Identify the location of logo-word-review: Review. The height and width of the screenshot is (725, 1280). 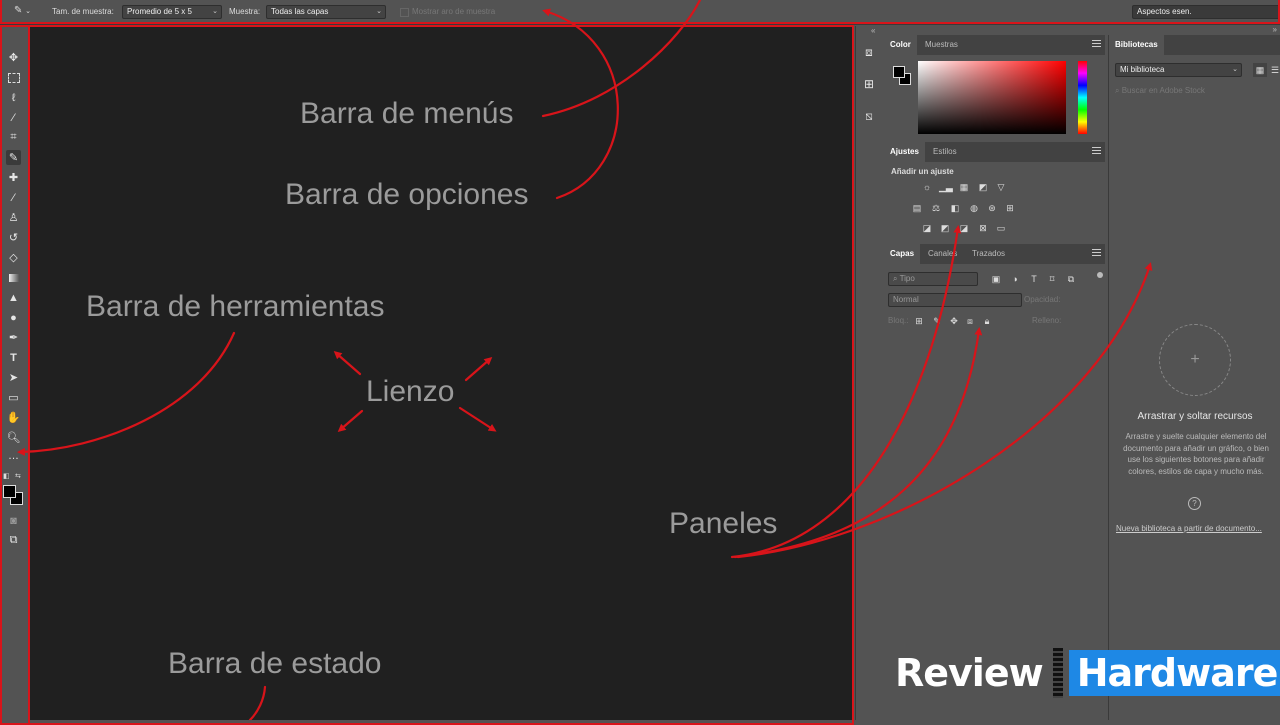
(969, 673).